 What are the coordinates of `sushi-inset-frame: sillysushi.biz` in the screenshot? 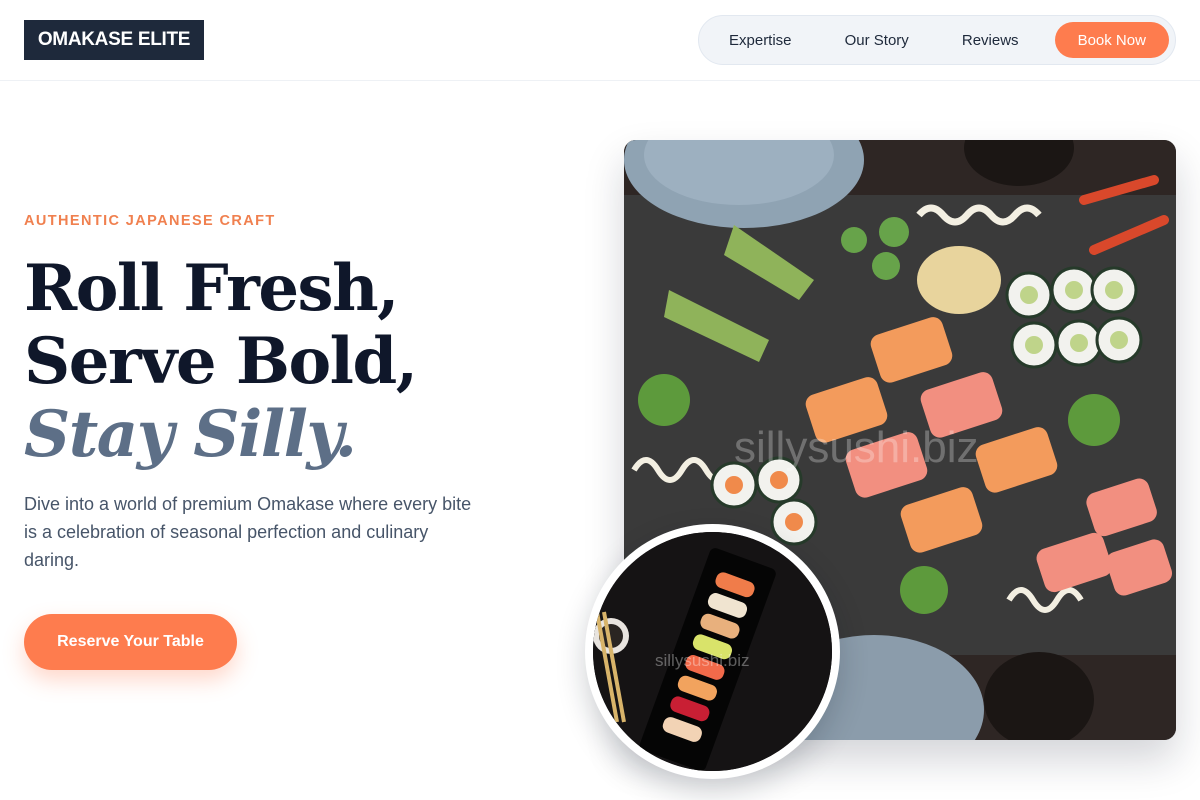 It's located at (712, 651).